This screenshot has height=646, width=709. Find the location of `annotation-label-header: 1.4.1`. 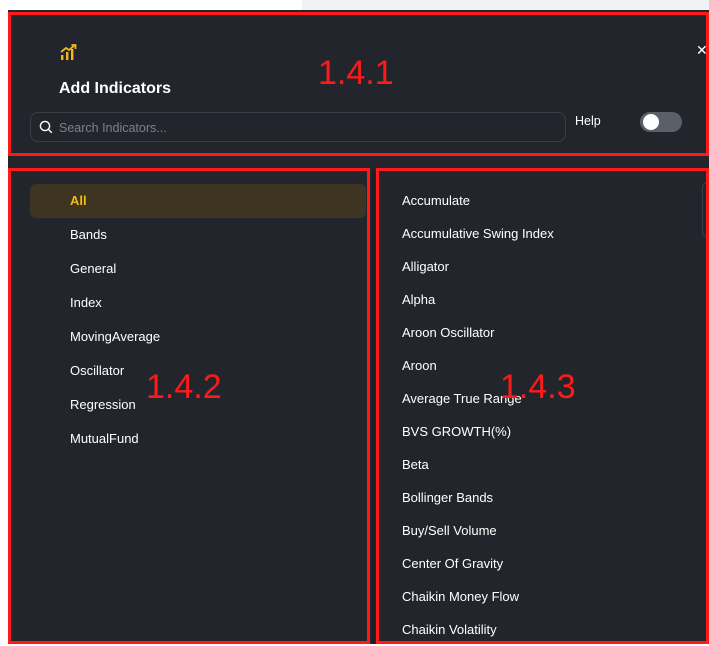

annotation-label-header: 1.4.1 is located at coordinates (356, 73).